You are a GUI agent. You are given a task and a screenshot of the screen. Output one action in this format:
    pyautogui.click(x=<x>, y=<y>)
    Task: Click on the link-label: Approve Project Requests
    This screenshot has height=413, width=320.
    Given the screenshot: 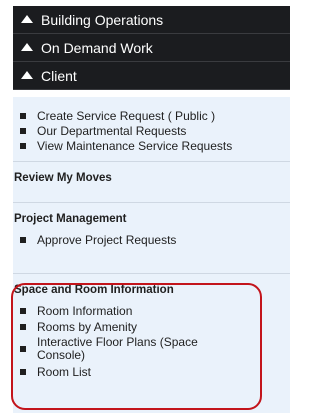 What is the action you would take?
    pyautogui.click(x=107, y=240)
    